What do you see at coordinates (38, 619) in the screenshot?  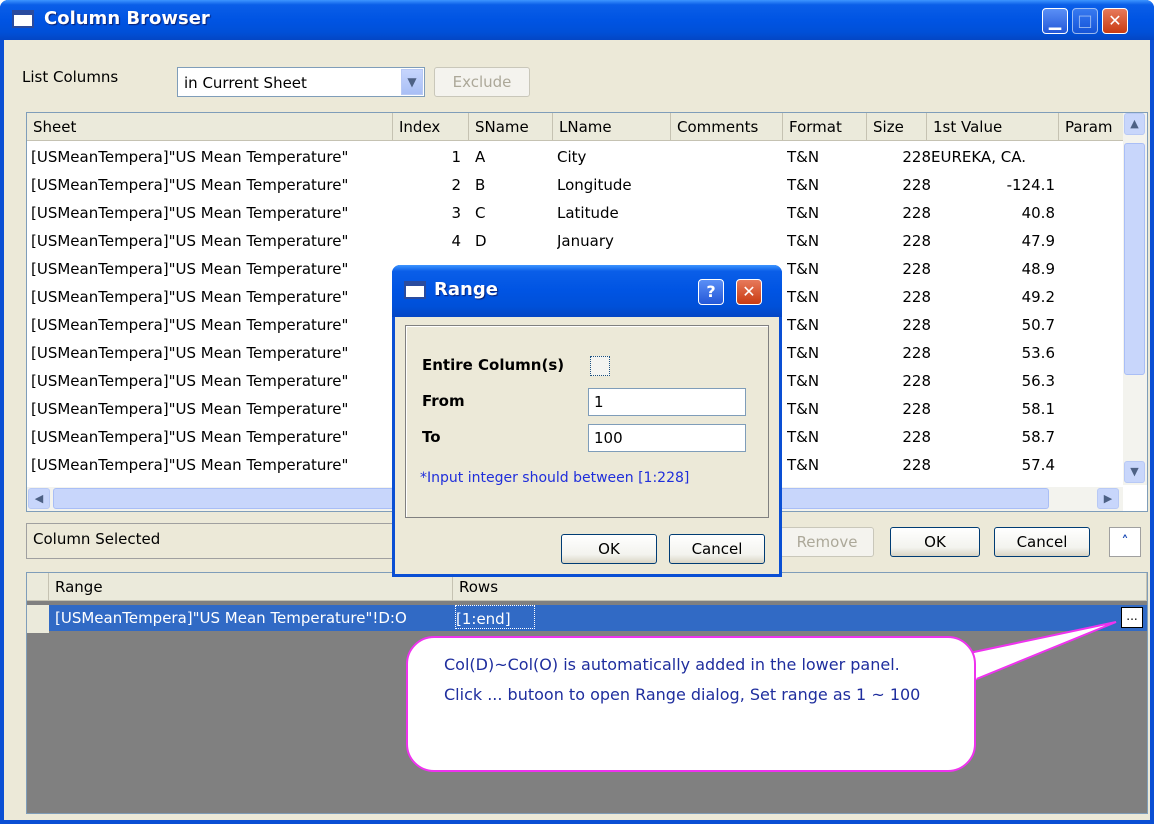 I see `row-selector` at bounding box center [38, 619].